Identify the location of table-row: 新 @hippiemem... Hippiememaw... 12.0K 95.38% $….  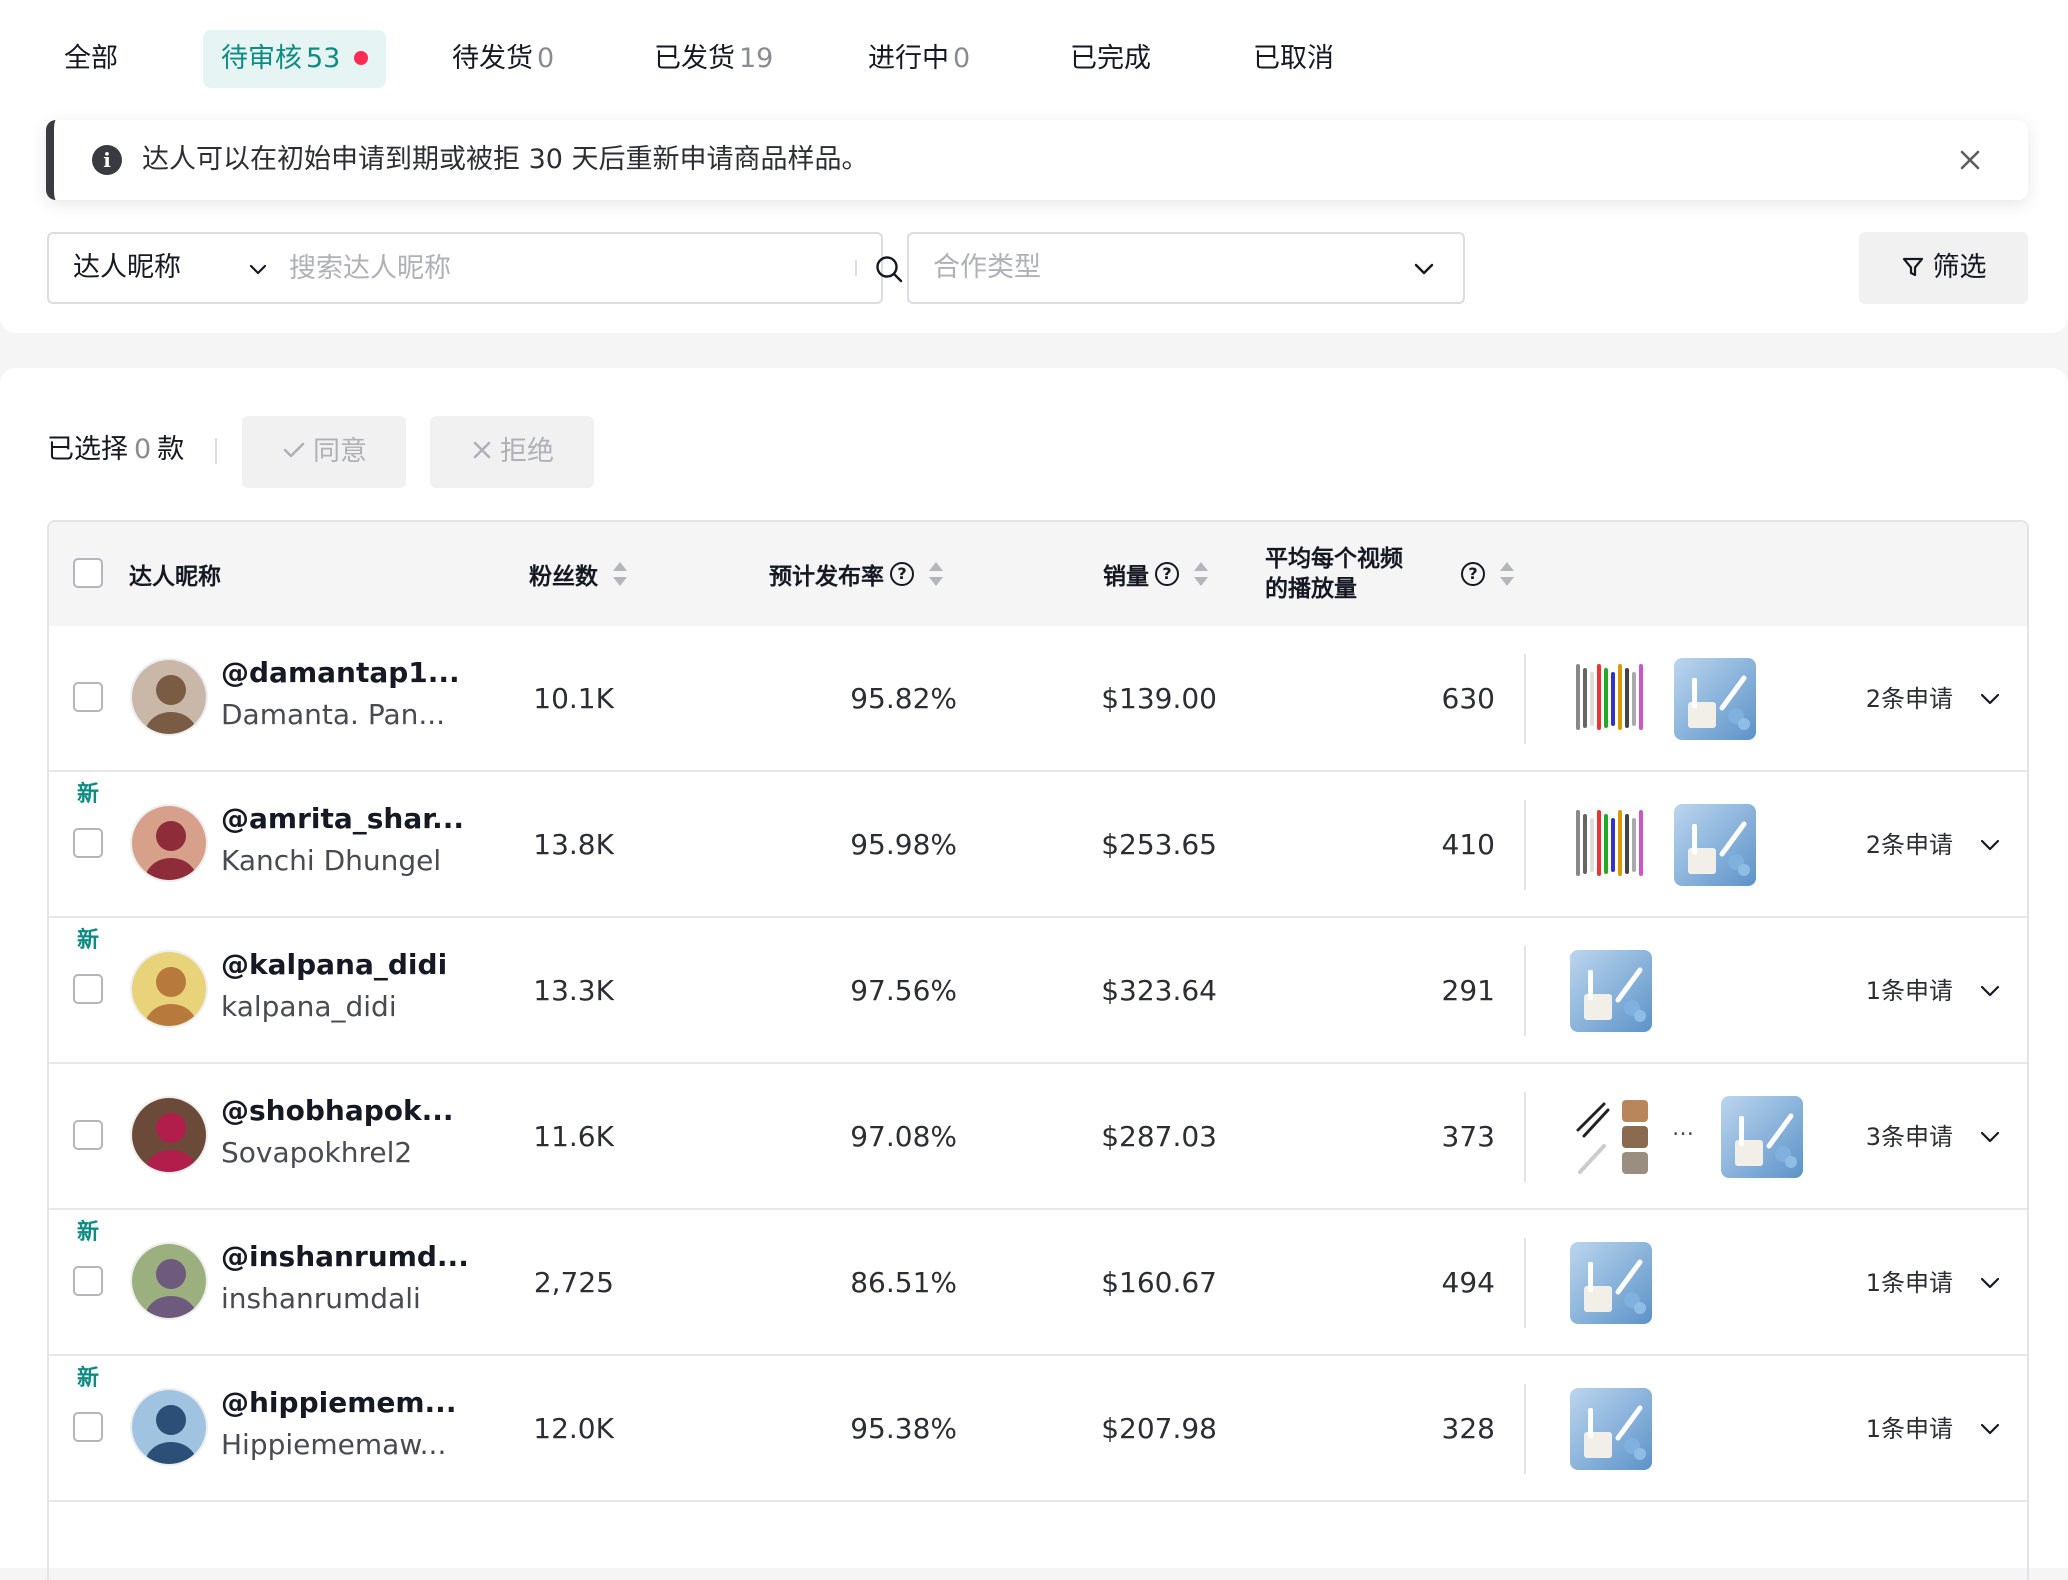
(1038, 1429).